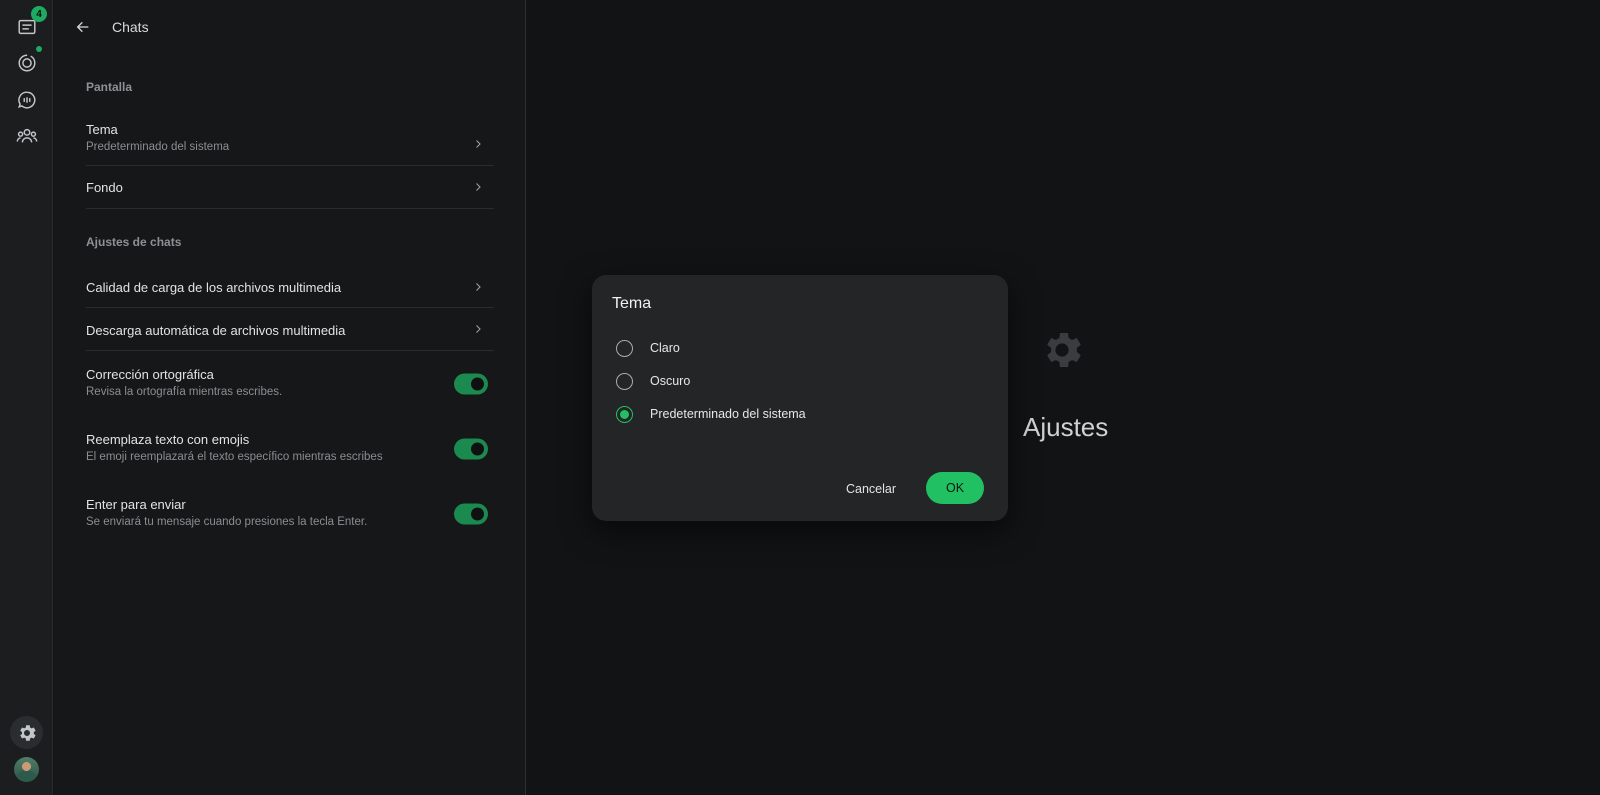 This screenshot has width=1600, height=795. I want to click on wallpaper-row-title: Fondo, so click(104, 187).